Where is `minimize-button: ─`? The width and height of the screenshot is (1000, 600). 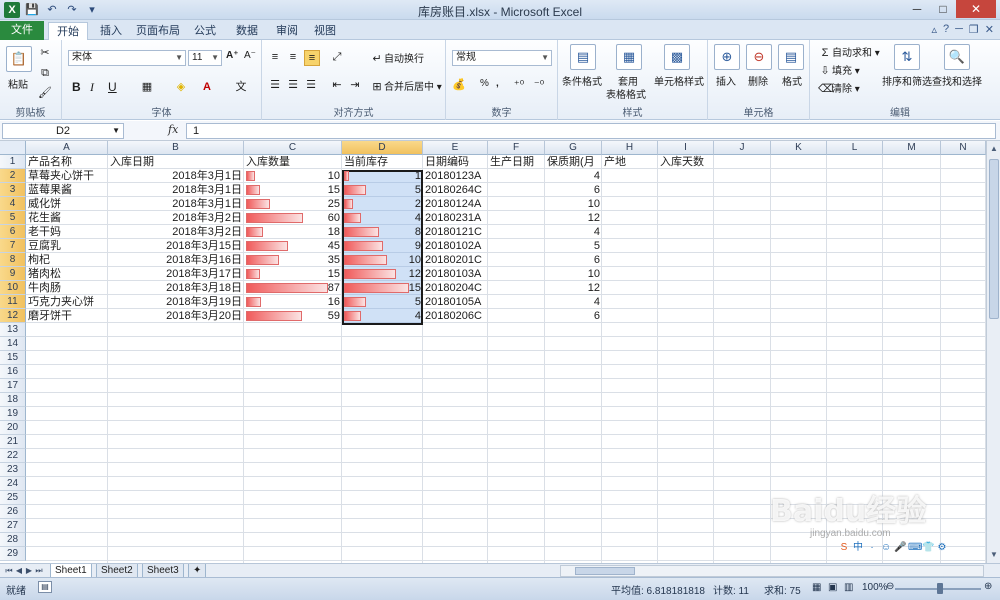 minimize-button: ─ is located at coordinates (917, 9).